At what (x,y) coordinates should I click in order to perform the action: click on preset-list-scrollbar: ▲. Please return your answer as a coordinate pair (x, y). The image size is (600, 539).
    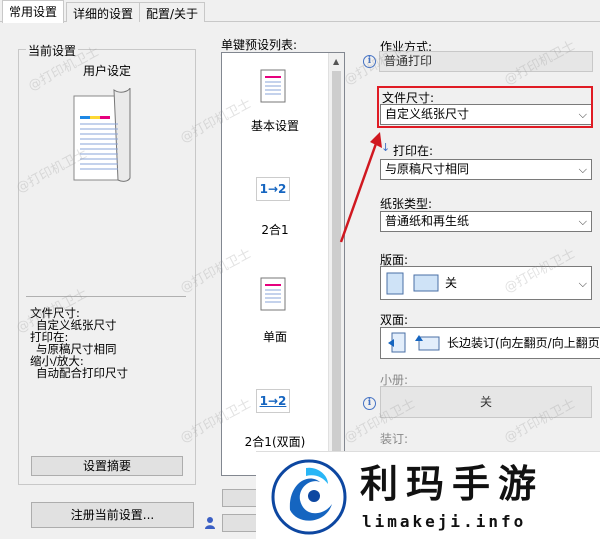
    Looking at the image, I should click on (336, 264).